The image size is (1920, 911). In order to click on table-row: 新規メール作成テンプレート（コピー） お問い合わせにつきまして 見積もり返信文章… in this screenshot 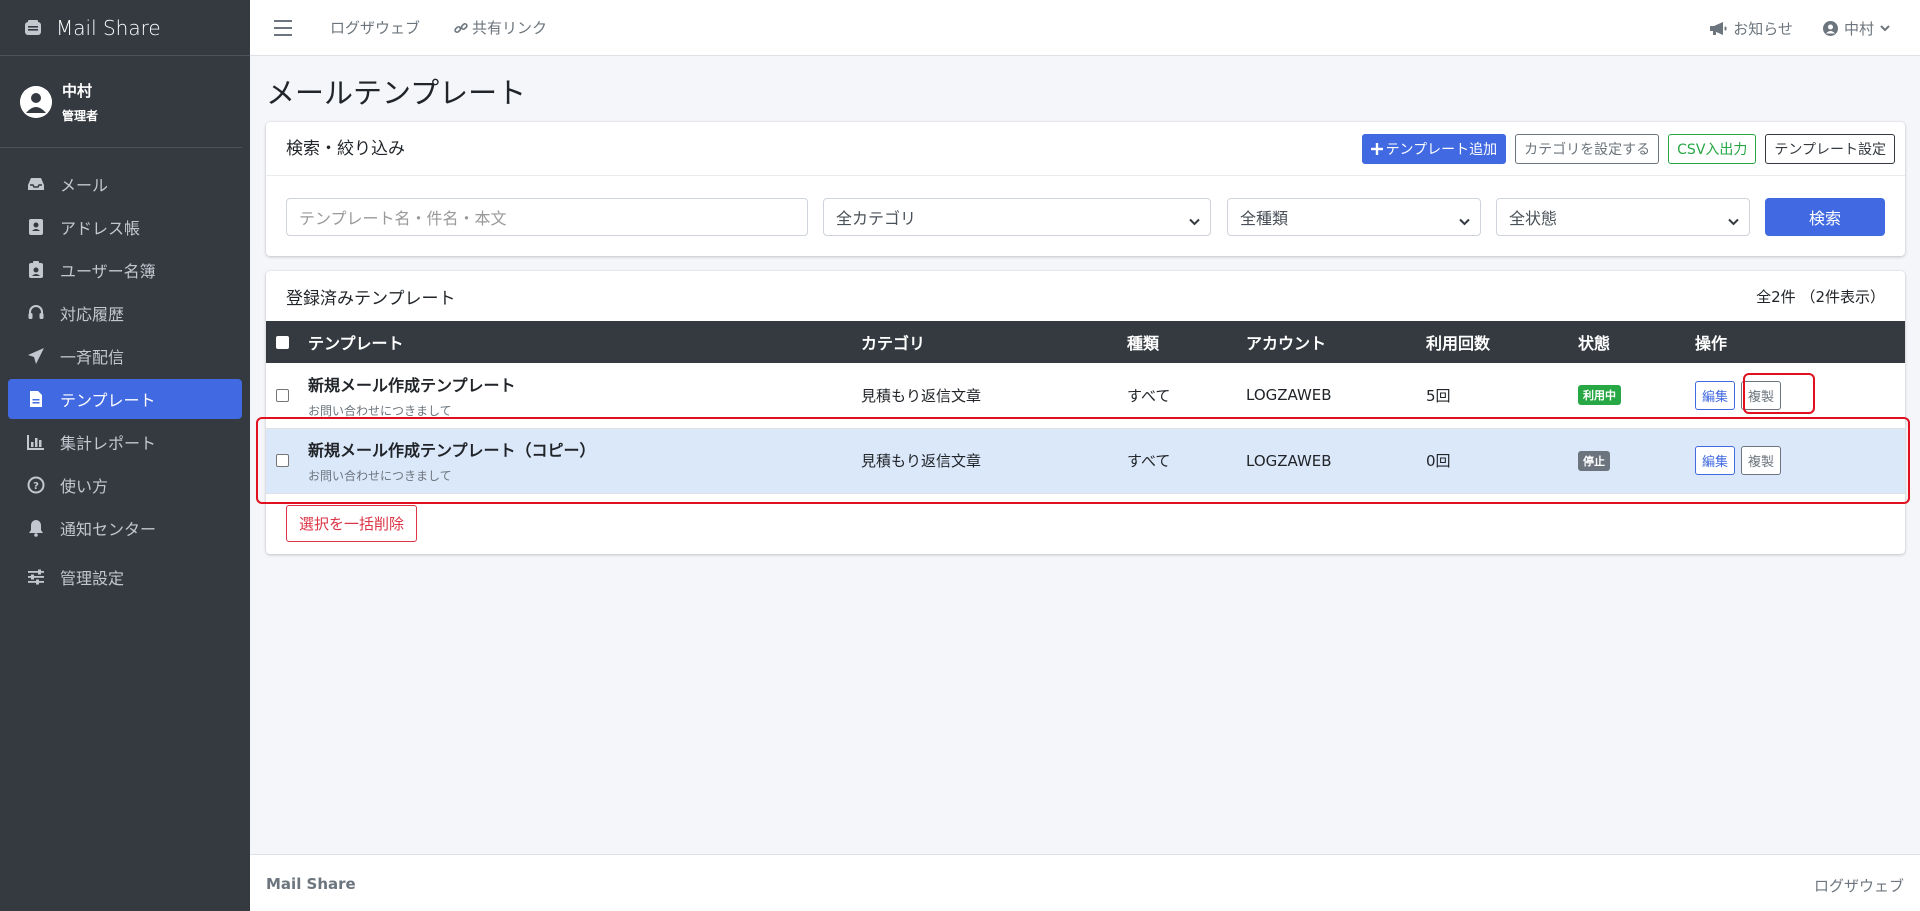, I will do `click(1085, 460)`.